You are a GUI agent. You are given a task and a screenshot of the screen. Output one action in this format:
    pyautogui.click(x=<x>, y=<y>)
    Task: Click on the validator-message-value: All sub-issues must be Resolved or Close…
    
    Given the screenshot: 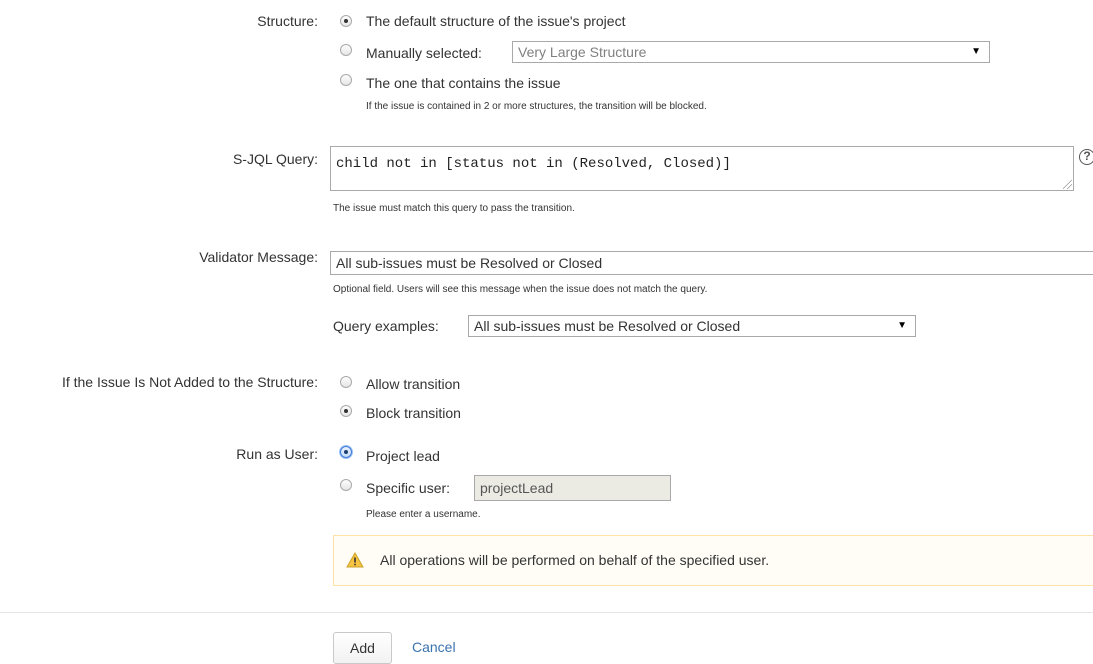 What is the action you would take?
    pyautogui.click(x=469, y=263)
    